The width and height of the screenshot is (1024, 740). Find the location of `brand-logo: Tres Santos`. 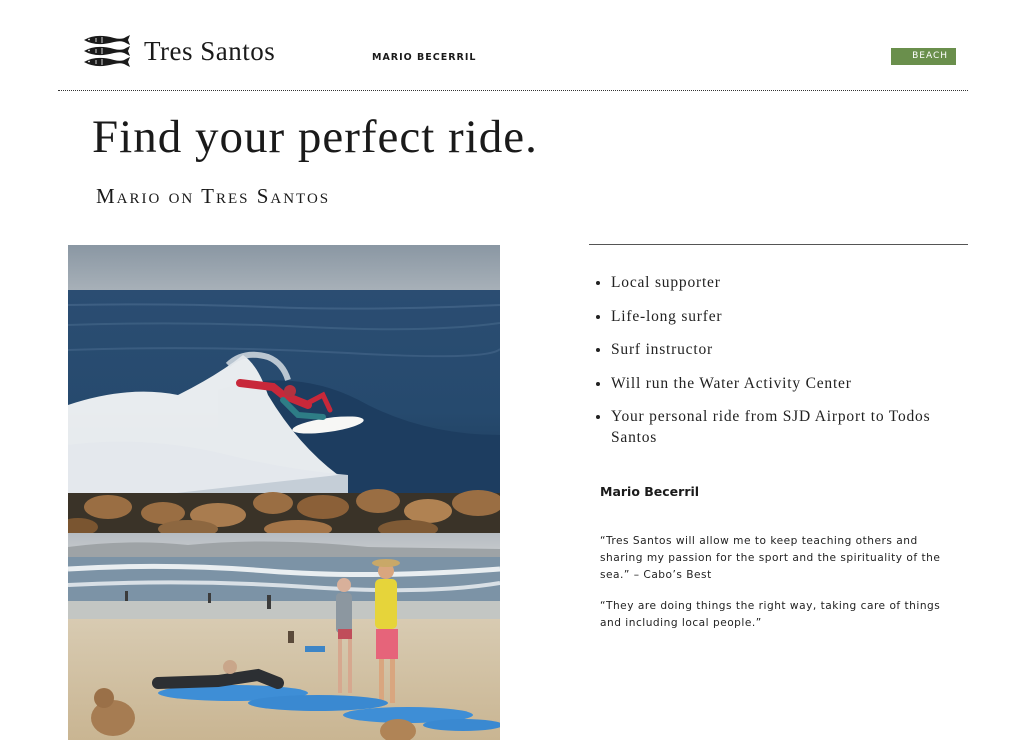

brand-logo: Tres Santos is located at coordinates (178, 51).